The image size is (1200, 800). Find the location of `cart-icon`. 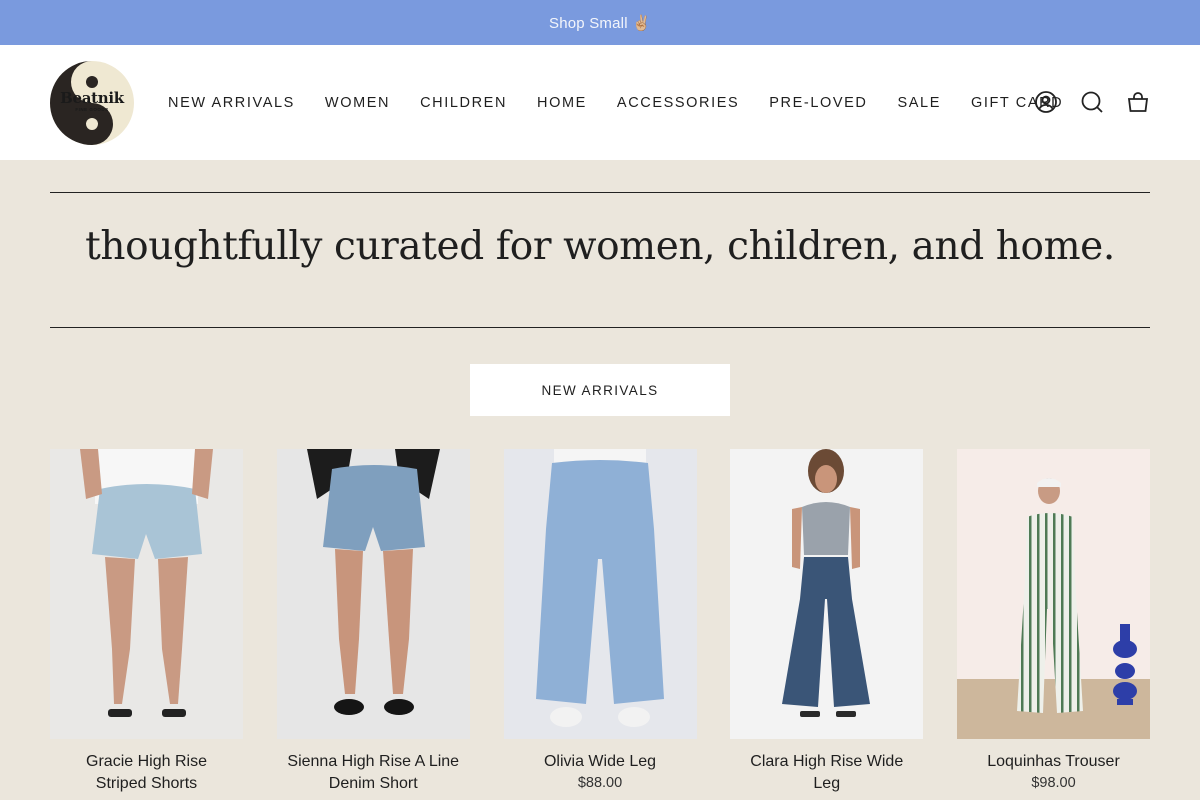

cart-icon is located at coordinates (1138, 102).